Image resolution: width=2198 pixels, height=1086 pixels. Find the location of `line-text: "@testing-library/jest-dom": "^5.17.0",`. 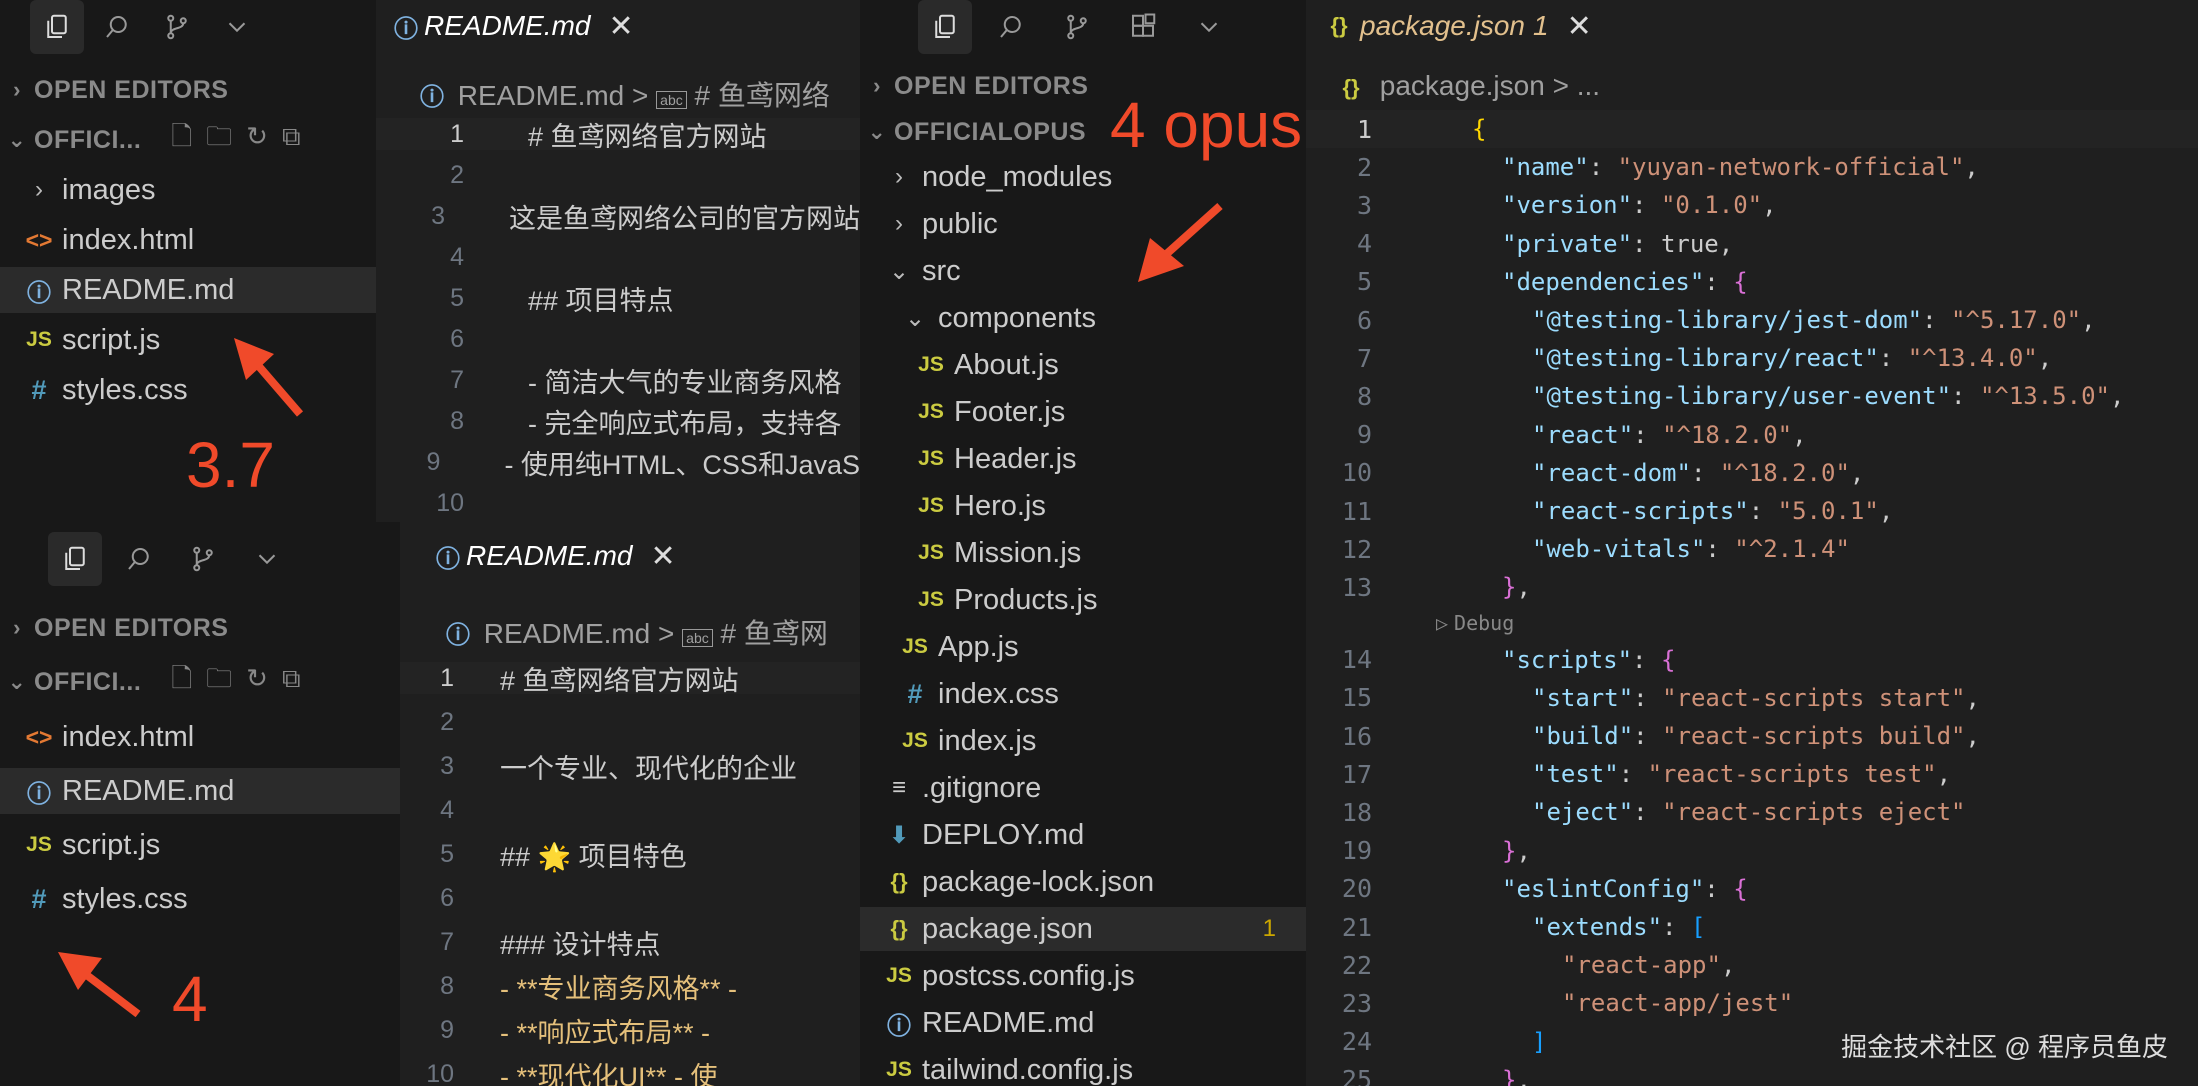

line-text: "@testing-library/jest-dom": "^5.17.0", is located at coordinates (1814, 320).